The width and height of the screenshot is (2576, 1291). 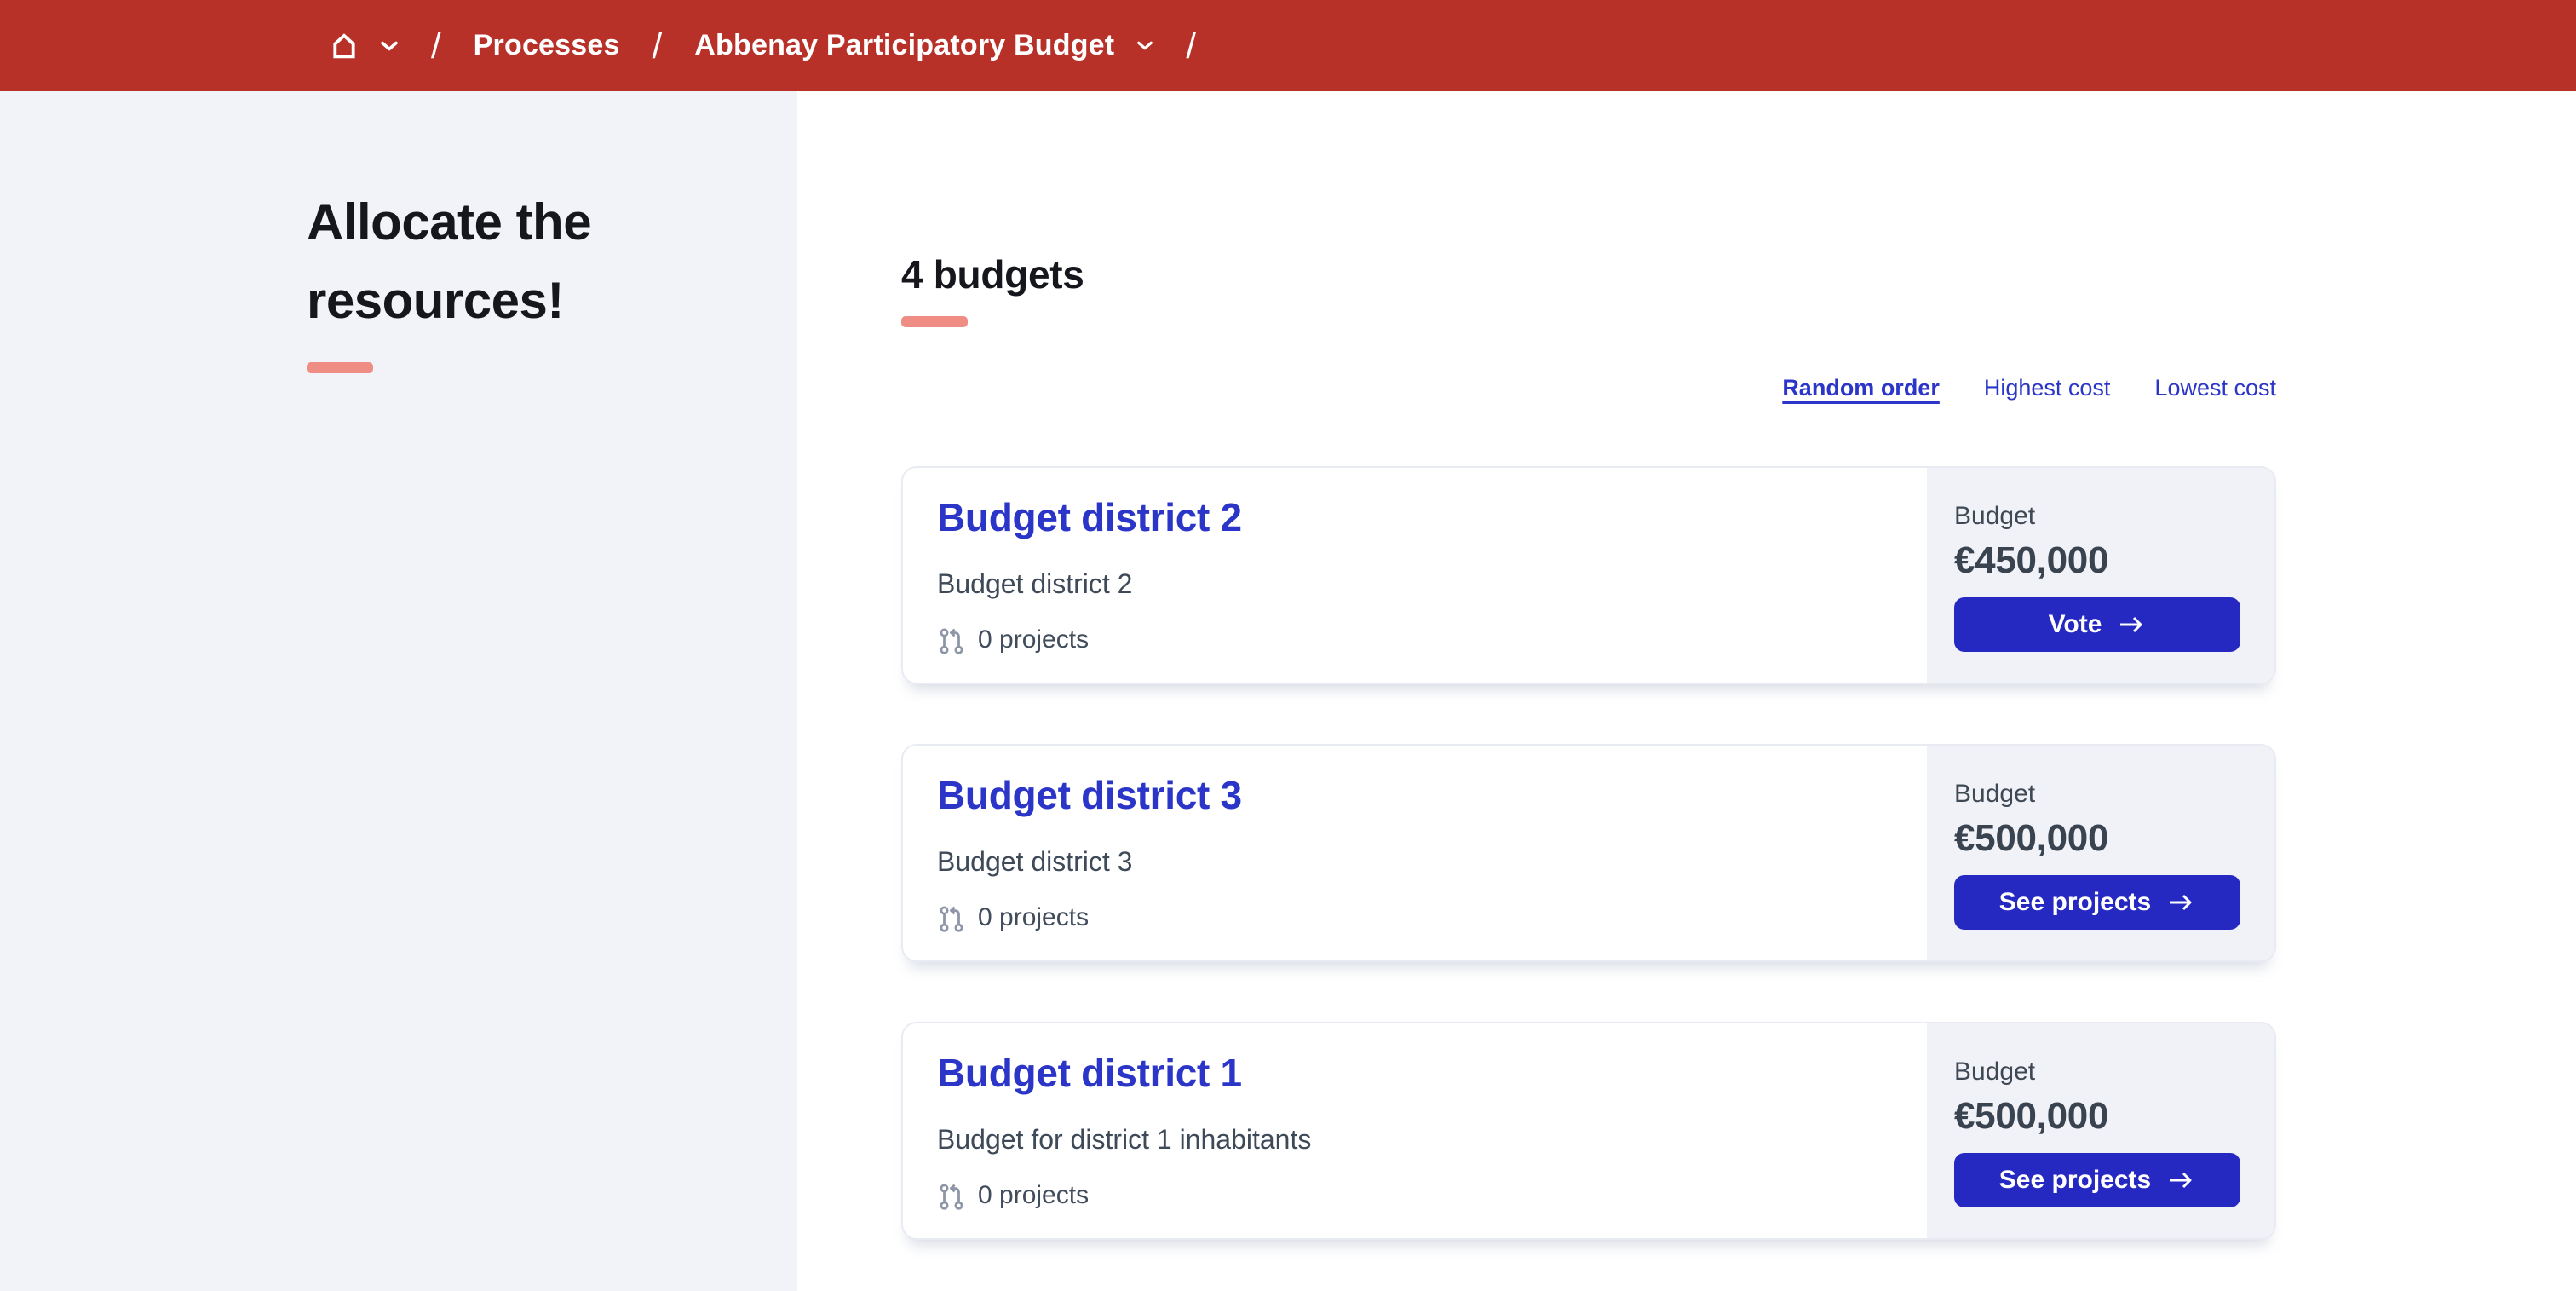 What do you see at coordinates (935, 321) in the screenshot?
I see `heading-accent-bar` at bounding box center [935, 321].